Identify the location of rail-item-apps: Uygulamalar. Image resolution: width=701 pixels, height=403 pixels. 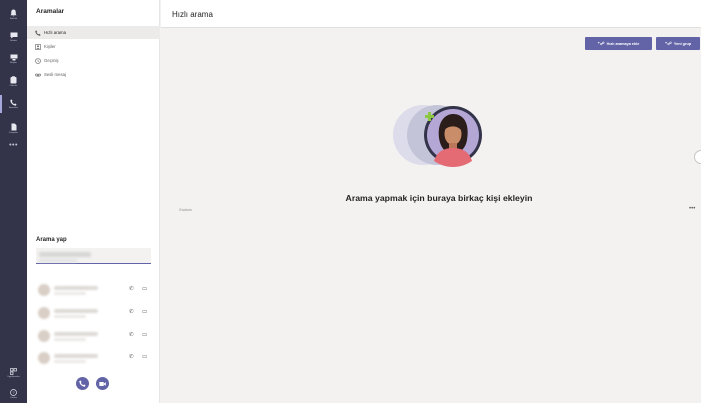
(13, 373).